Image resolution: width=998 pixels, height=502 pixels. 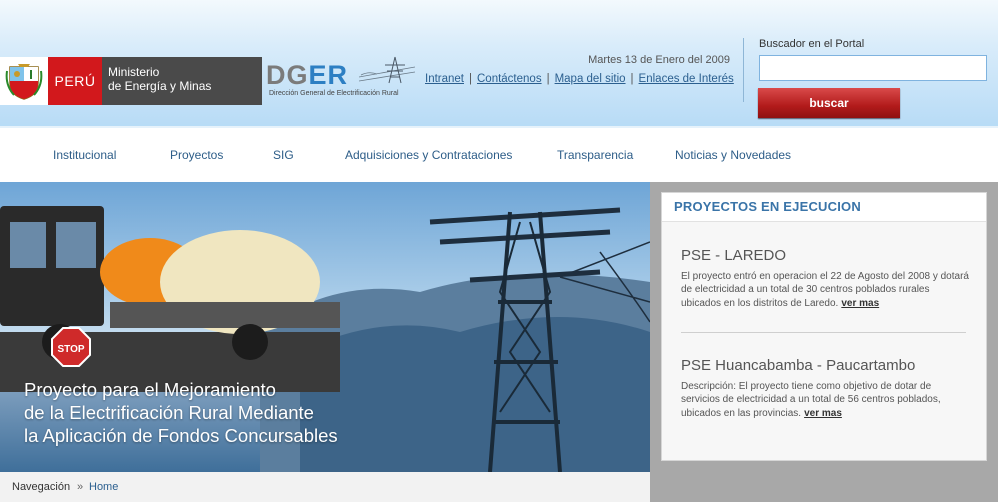 What do you see at coordinates (590, 79) in the screenshot?
I see `link-mapa-del-sitio: Mapa del sitio` at bounding box center [590, 79].